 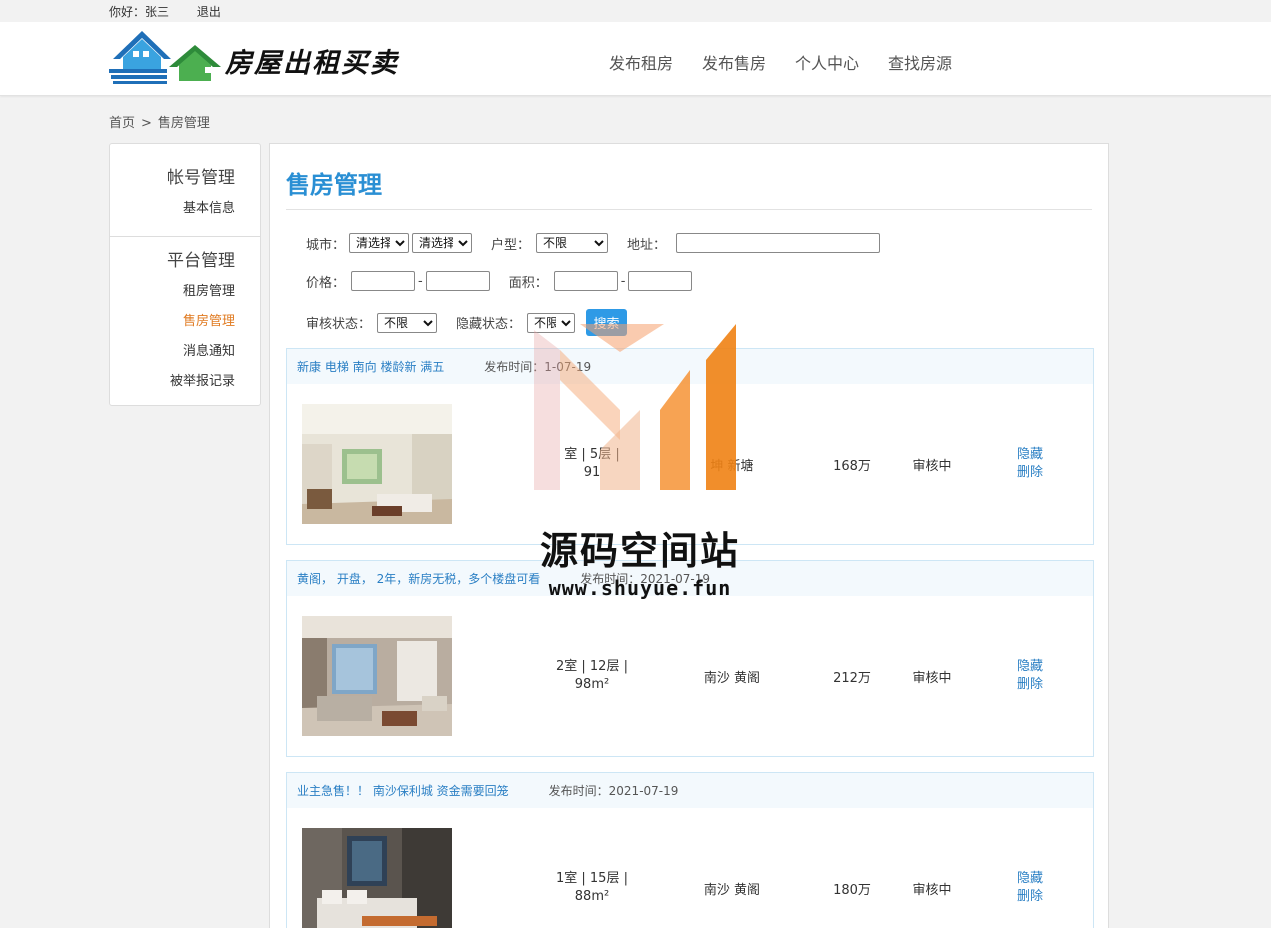 I want to click on sidebar-title-platform: 平台管理, so click(x=201, y=261).